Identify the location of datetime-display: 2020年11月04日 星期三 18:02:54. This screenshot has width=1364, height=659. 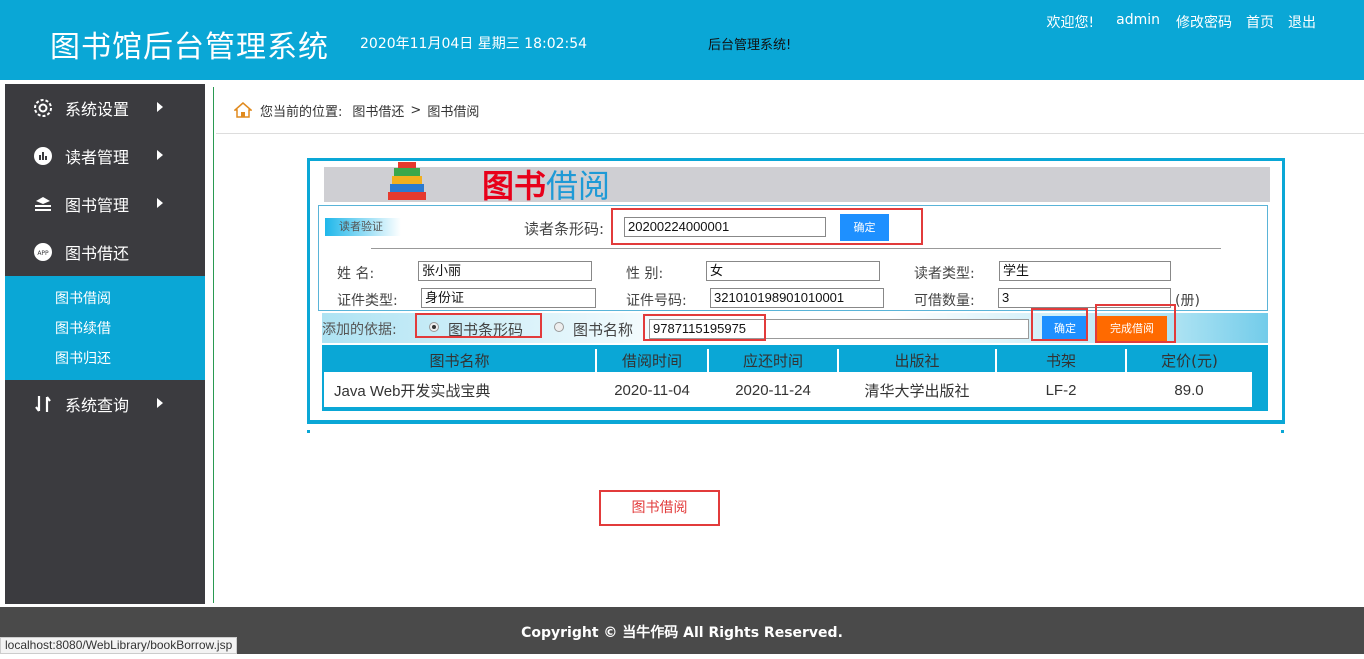
(474, 44).